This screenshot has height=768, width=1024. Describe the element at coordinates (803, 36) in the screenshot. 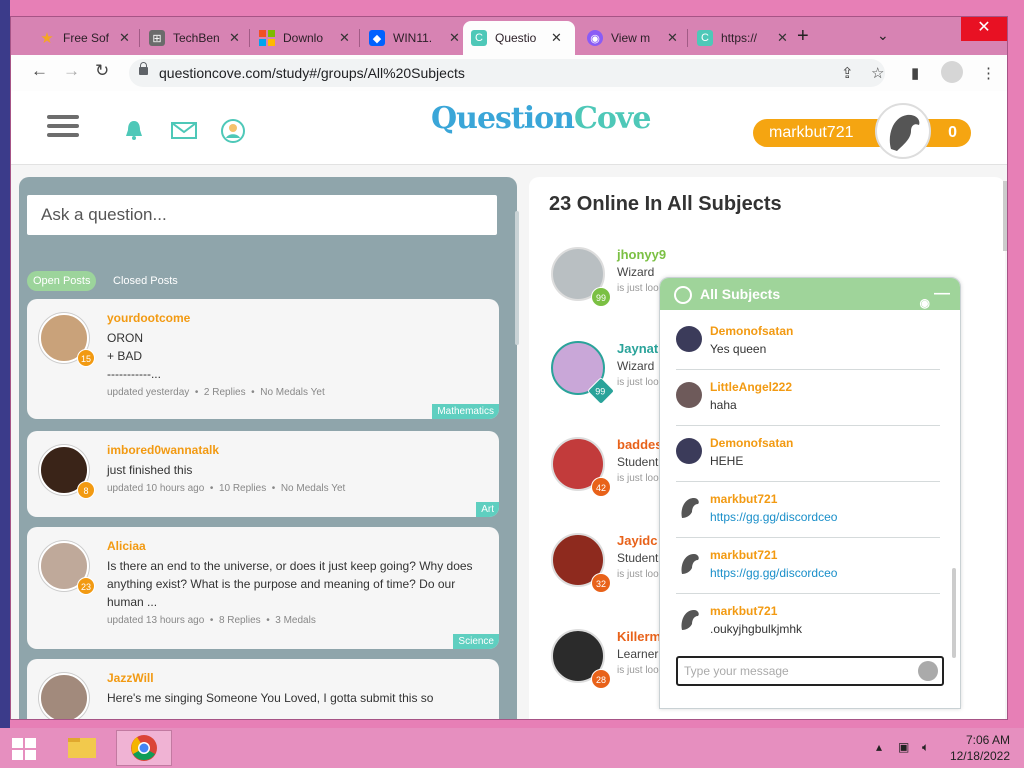

I see `new-tab-plus-icon: +` at that location.